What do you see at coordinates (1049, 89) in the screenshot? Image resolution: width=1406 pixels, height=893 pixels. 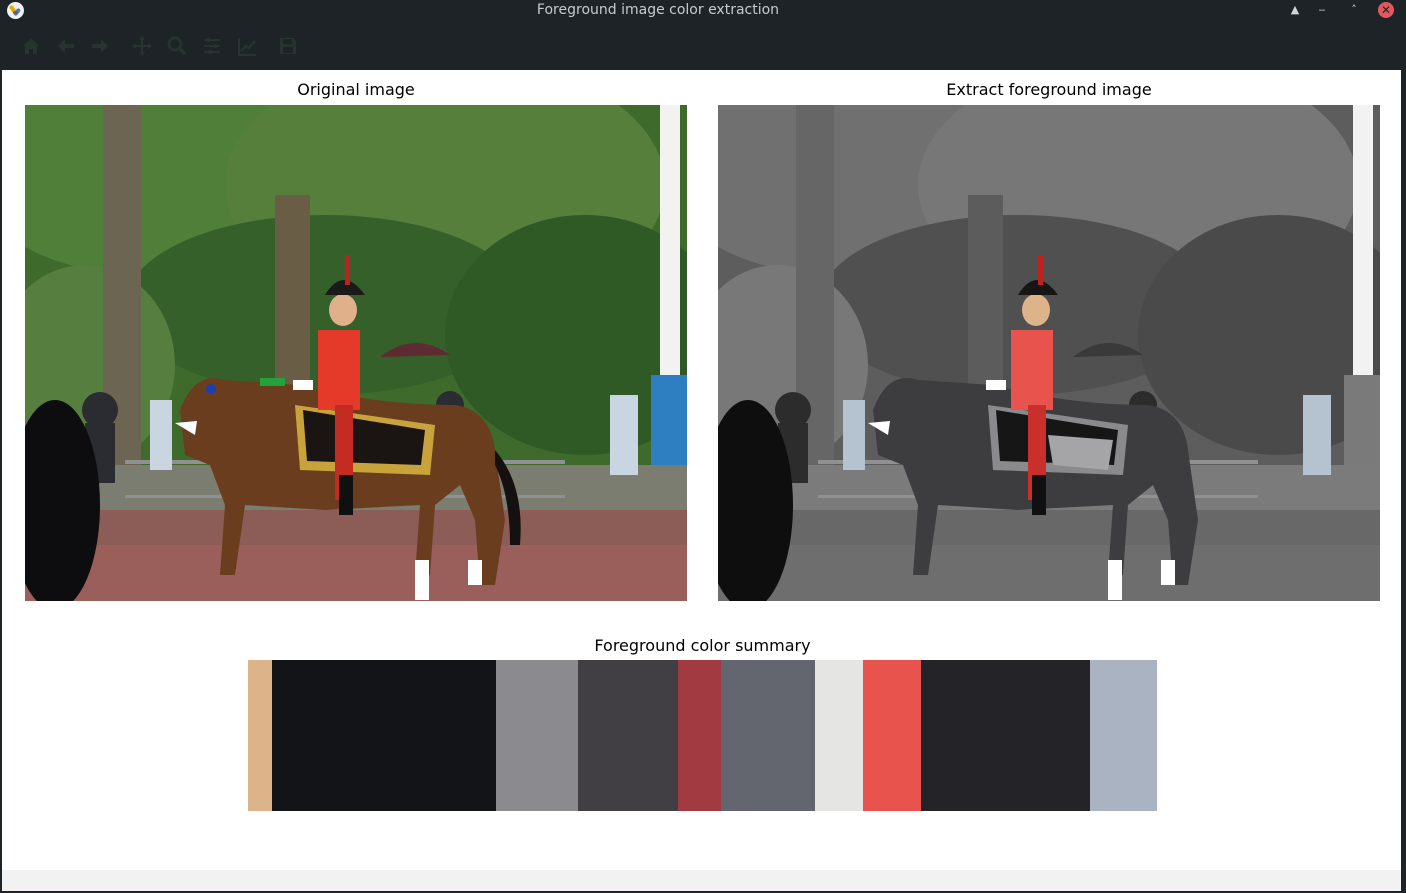 I see `foreground-image-title: Extract foreground image` at bounding box center [1049, 89].